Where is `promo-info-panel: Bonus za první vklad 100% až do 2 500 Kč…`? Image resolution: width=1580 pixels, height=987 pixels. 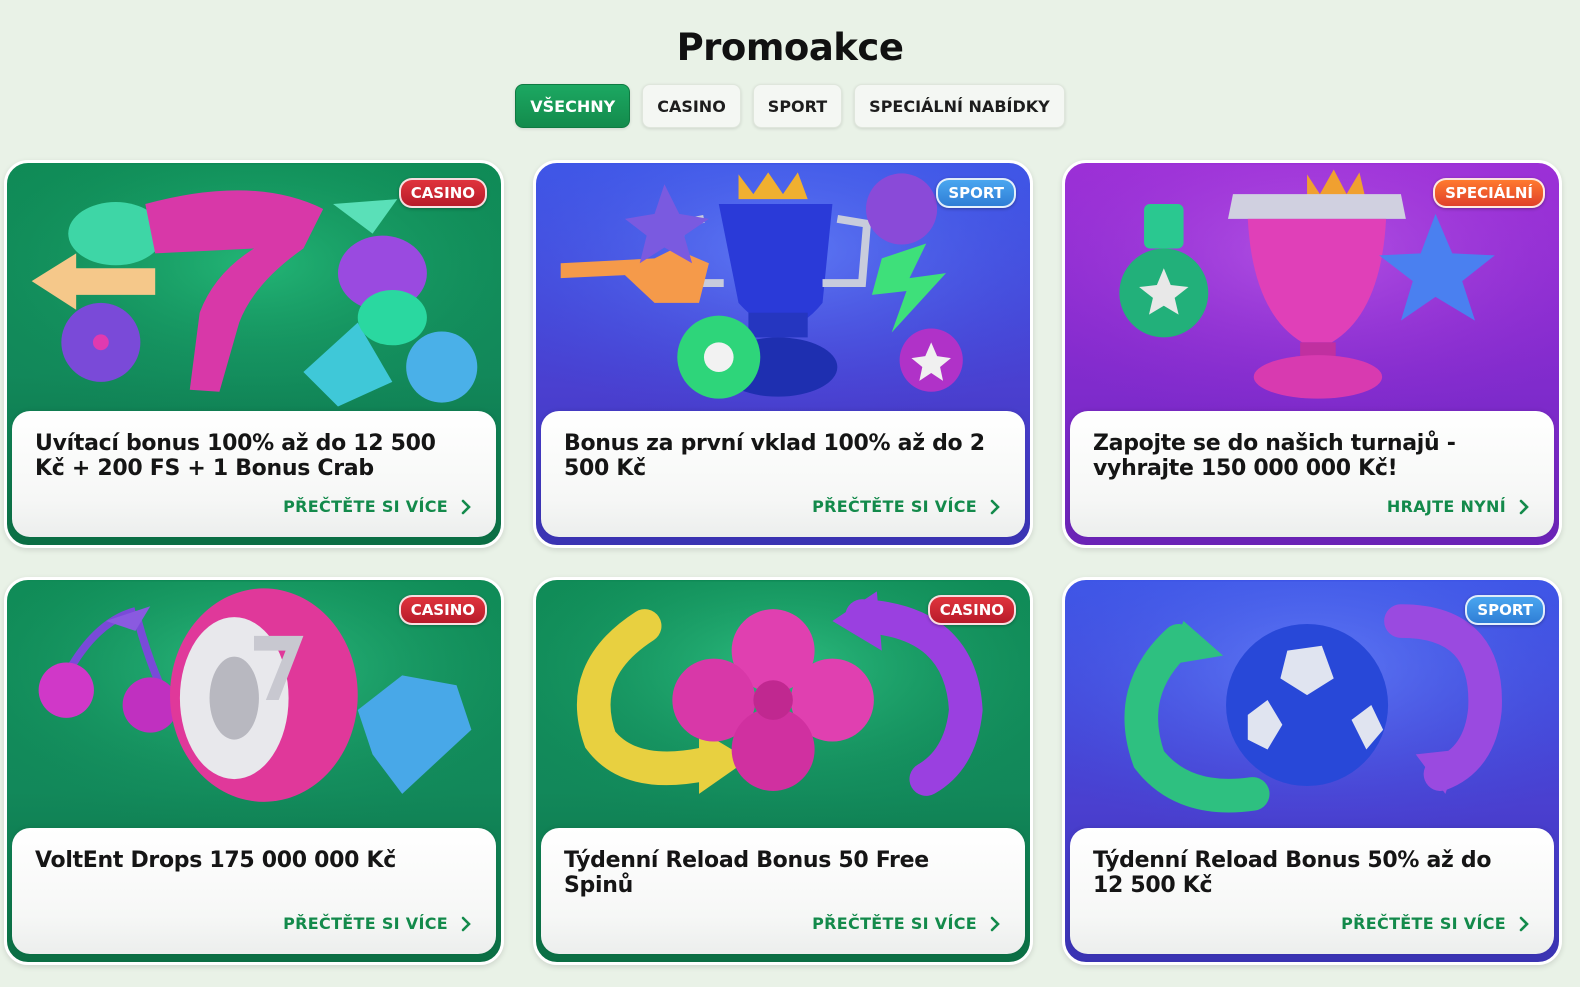
promo-info-panel: Bonus za první vklad 100% až do 2 500 Kč… is located at coordinates (783, 474).